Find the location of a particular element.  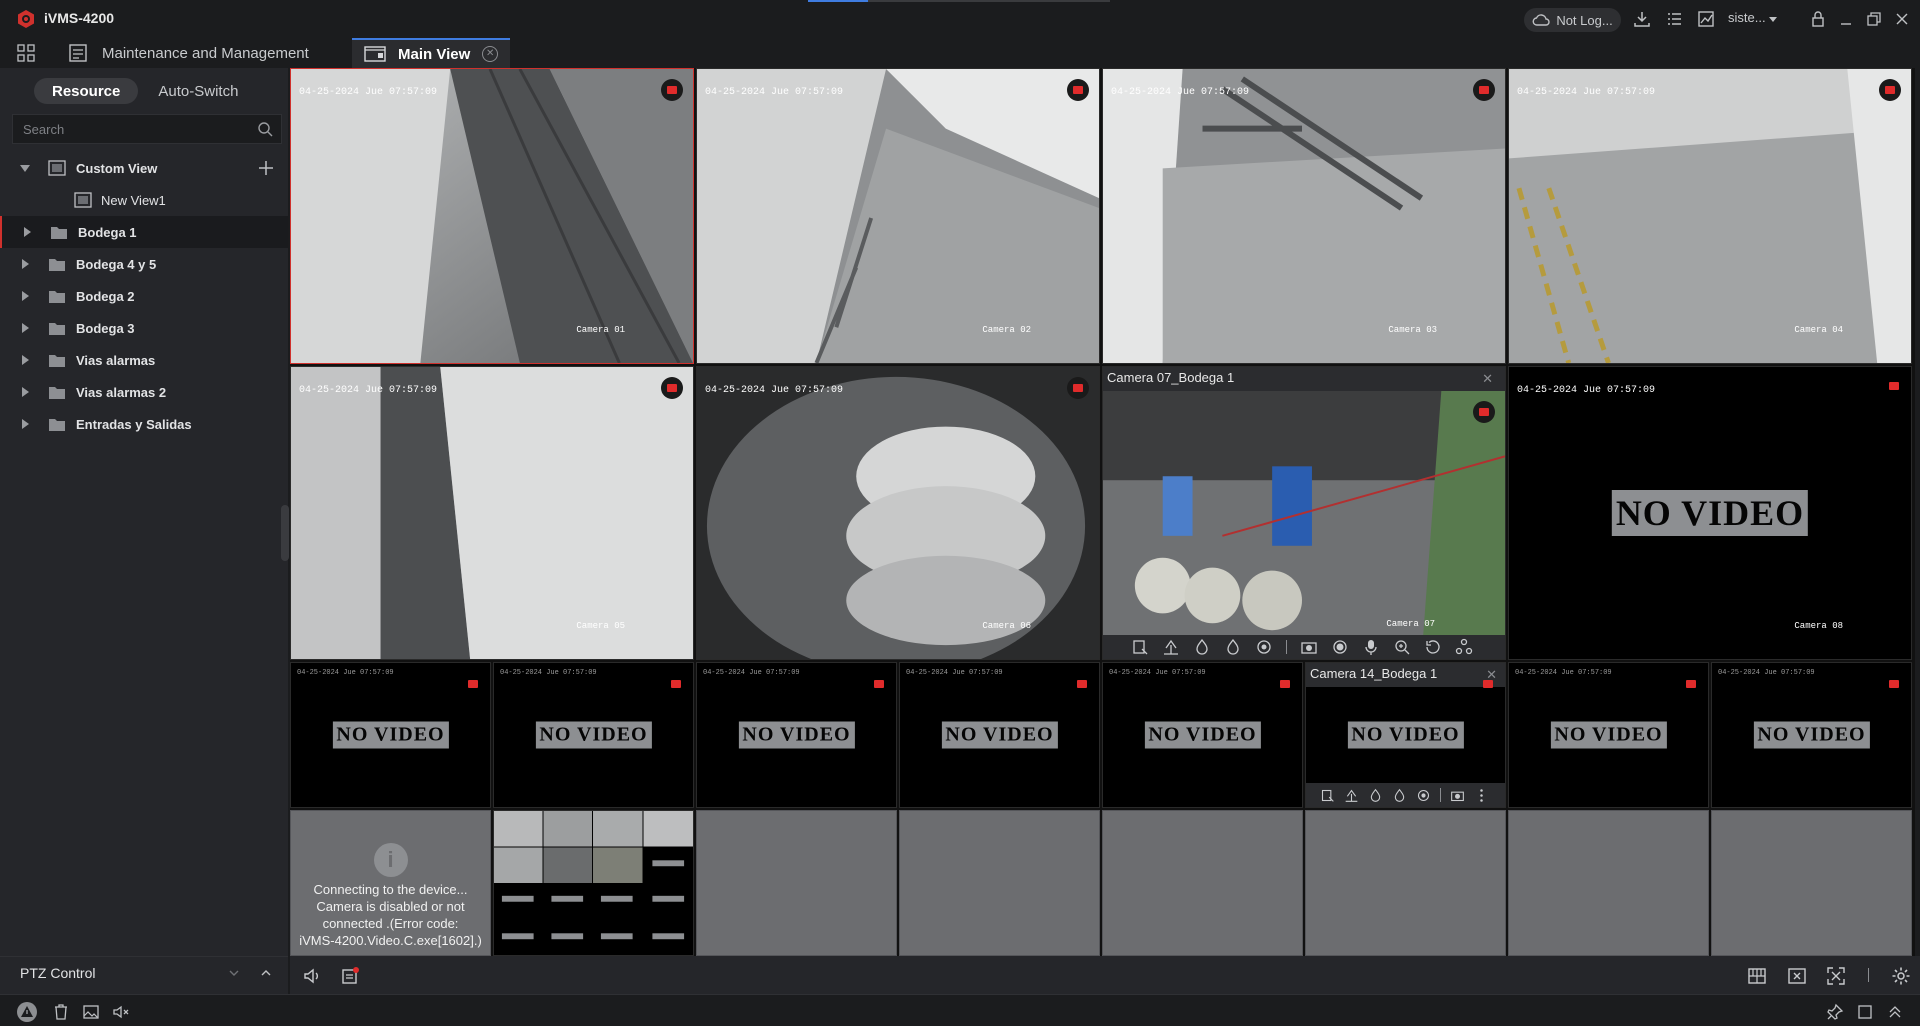

tree-item-custom-view: Custom View is located at coordinates (144, 168).